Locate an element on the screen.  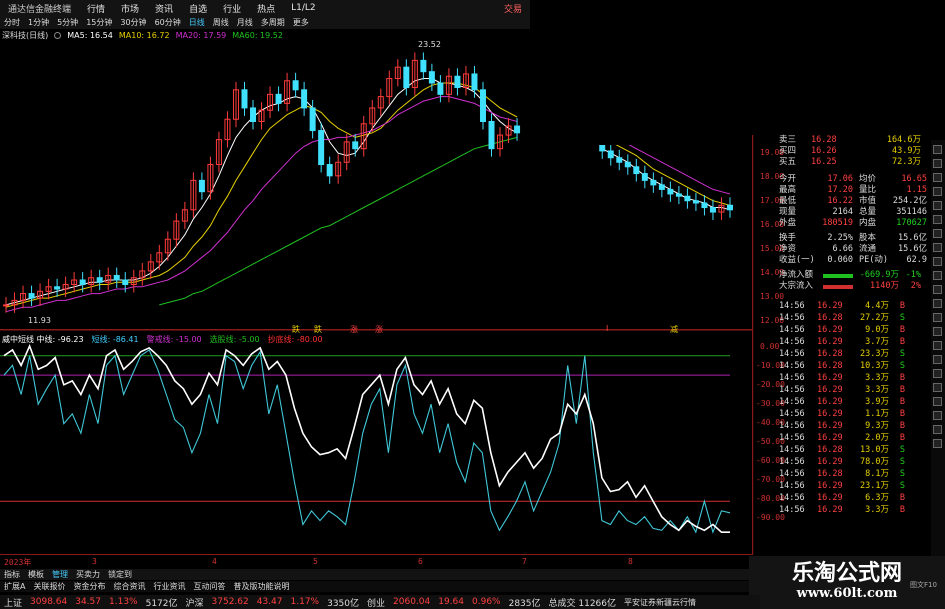
stat-label: PE(动) is located at coordinates (873, 260).